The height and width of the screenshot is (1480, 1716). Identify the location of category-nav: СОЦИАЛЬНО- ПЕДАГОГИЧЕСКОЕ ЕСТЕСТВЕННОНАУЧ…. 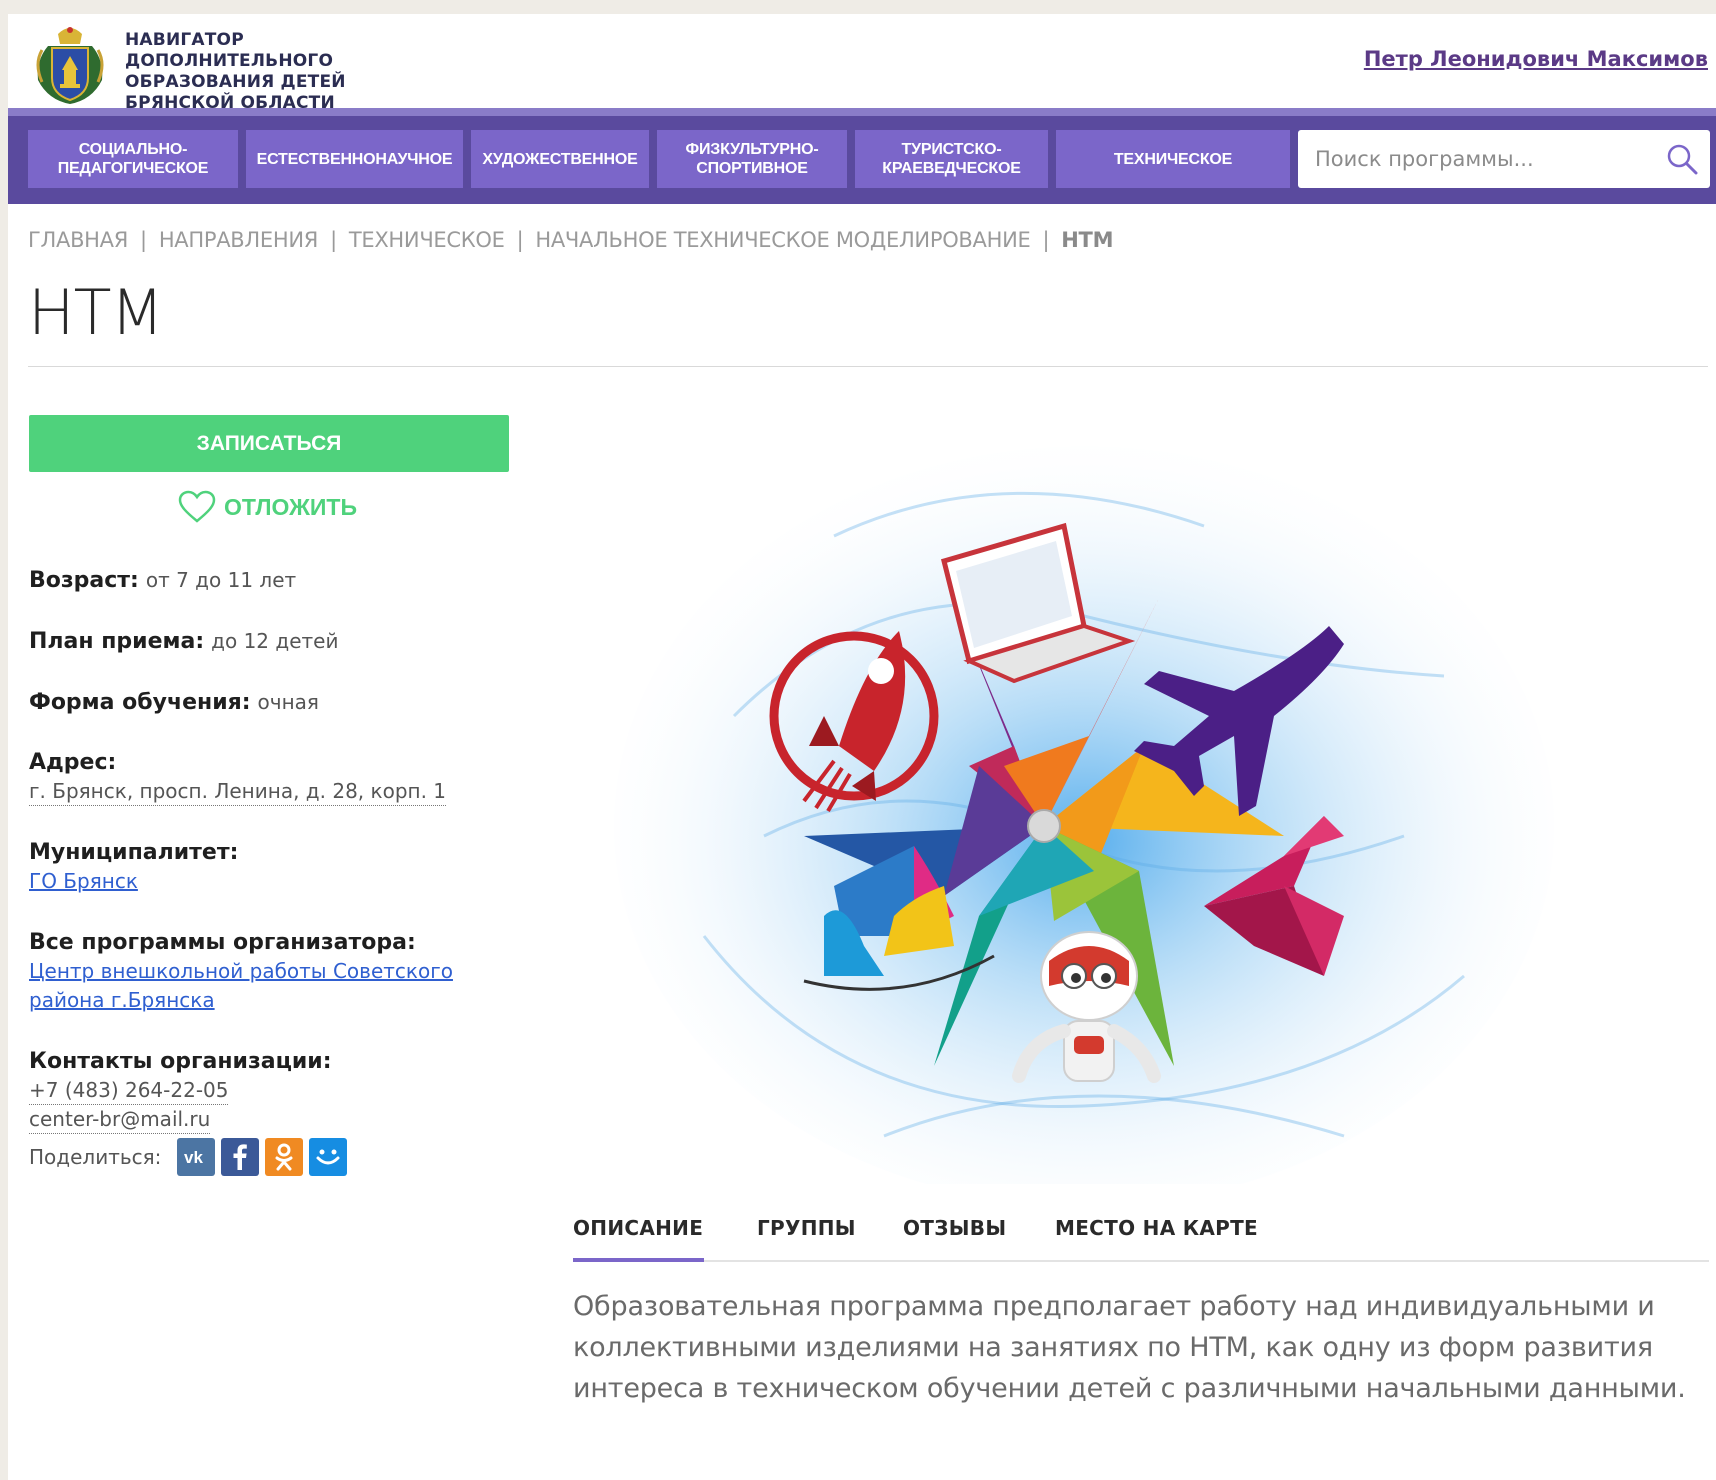
(862, 156).